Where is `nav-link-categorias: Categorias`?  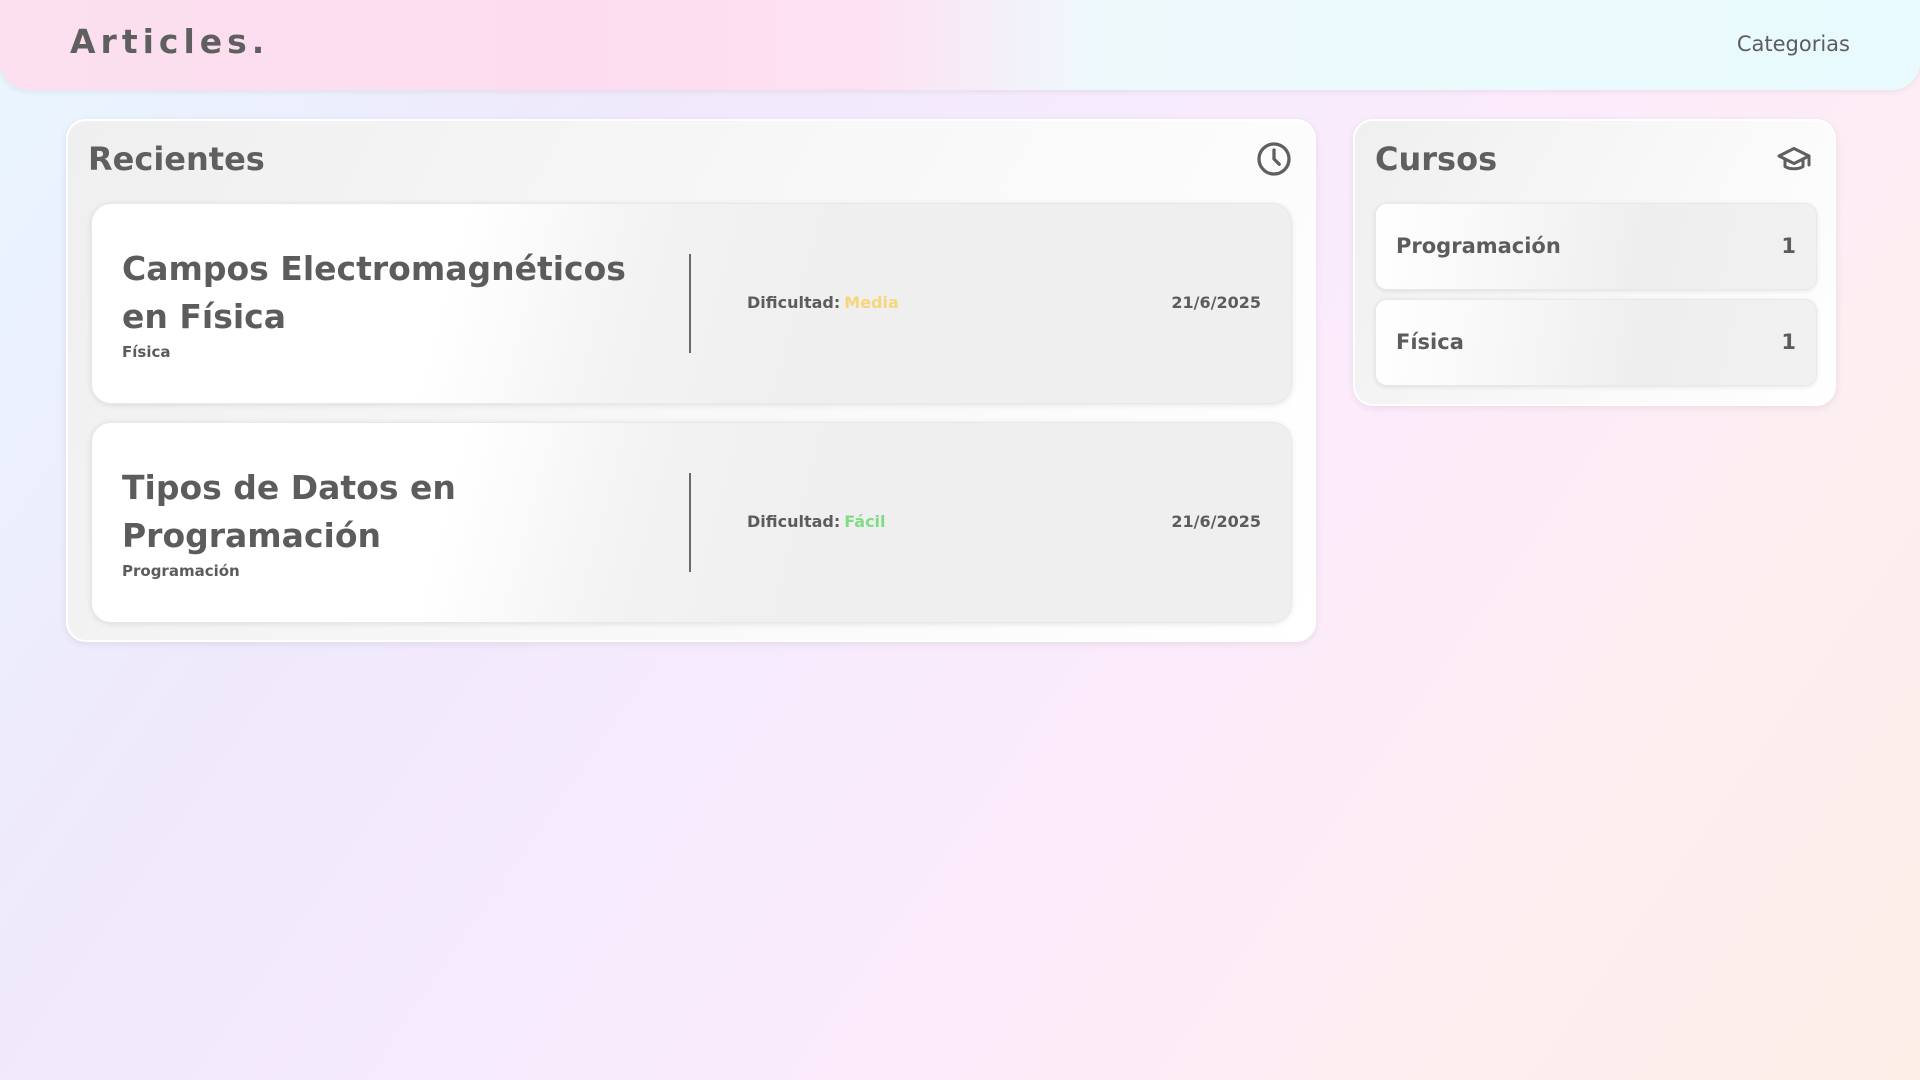 nav-link-categorias: Categorias is located at coordinates (1793, 44).